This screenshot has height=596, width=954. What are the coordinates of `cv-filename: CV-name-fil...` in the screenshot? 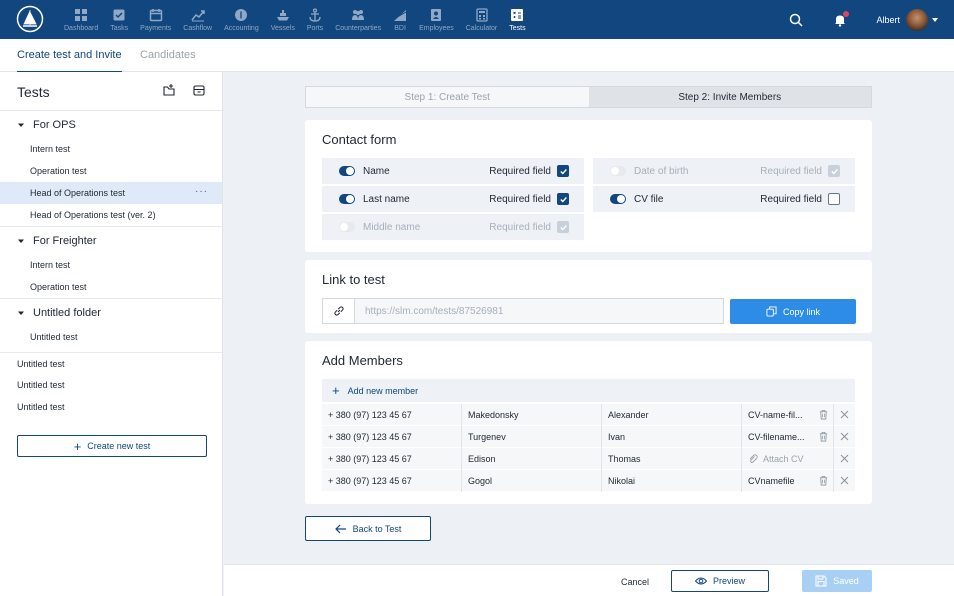 It's located at (775, 415).